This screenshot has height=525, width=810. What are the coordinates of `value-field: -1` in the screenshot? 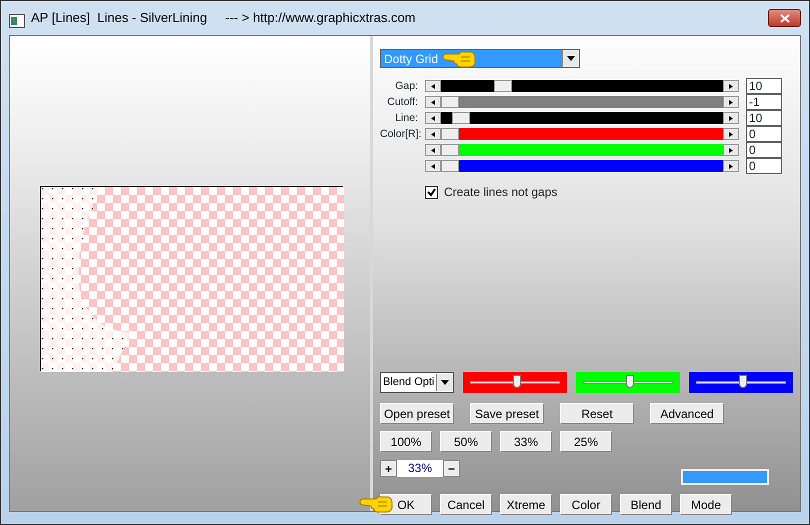 It's located at (764, 102).